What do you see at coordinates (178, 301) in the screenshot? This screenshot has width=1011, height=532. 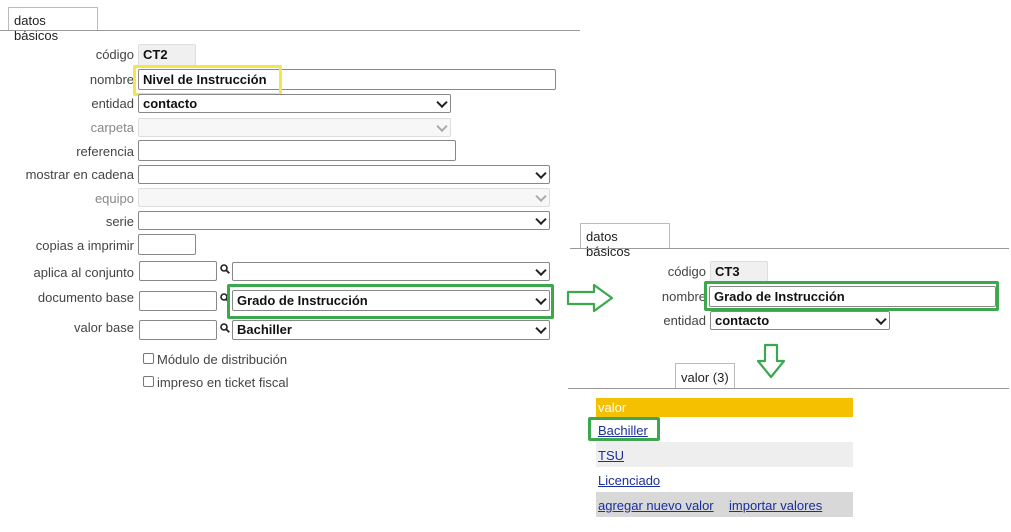 I see `documento-base-code` at bounding box center [178, 301].